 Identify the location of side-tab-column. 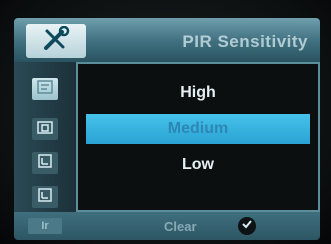
(45, 137).